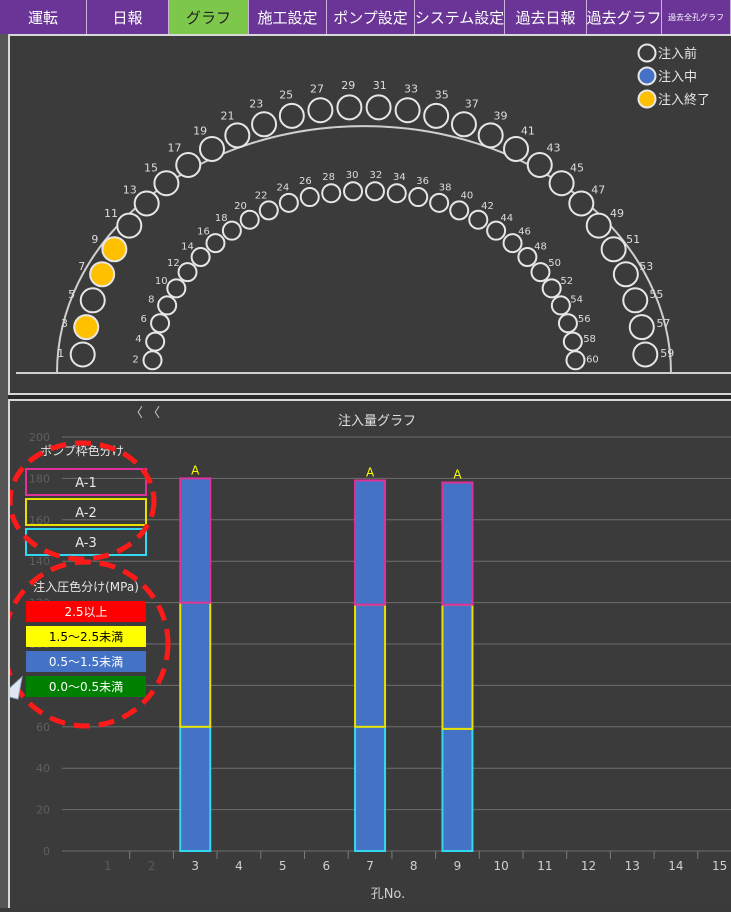 Image resolution: width=731 pixels, height=912 pixels. I want to click on tab-4: ポンプ設定, so click(371, 17).